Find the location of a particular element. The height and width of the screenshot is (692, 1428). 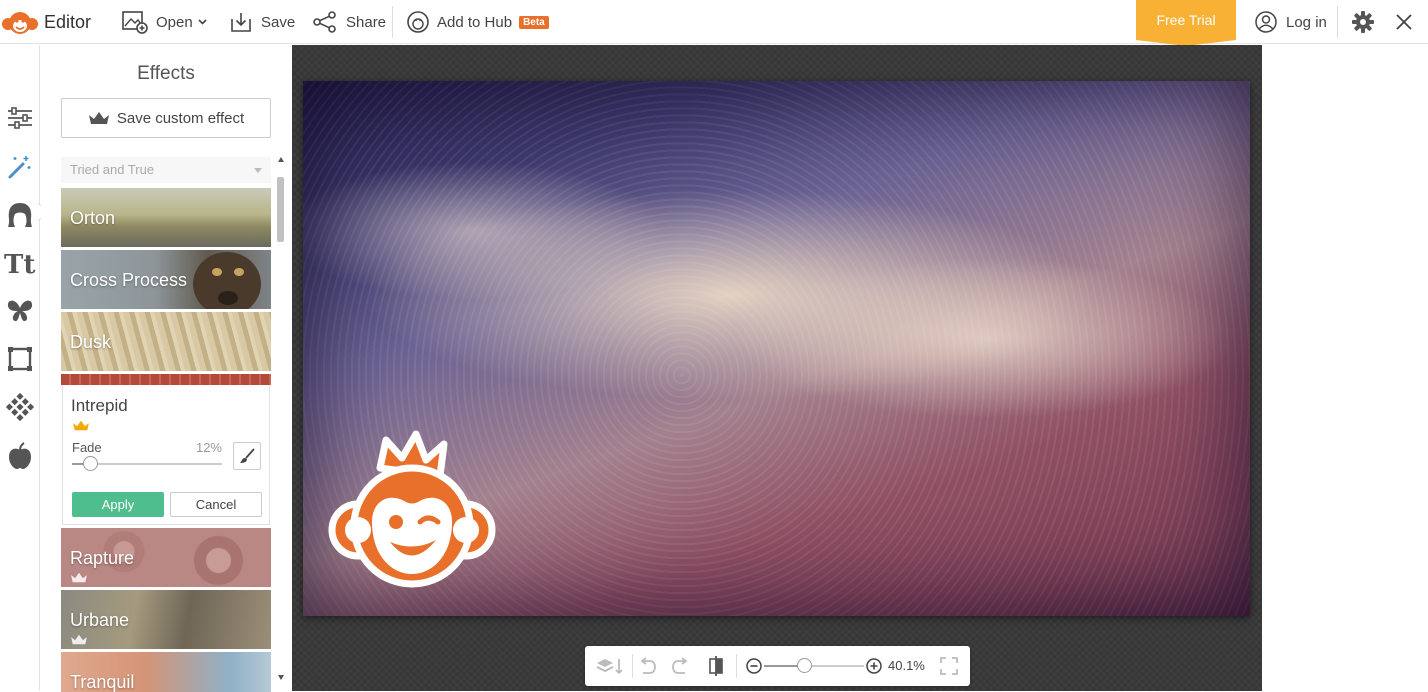

zoom-toolbar: 40.1% is located at coordinates (777, 666).